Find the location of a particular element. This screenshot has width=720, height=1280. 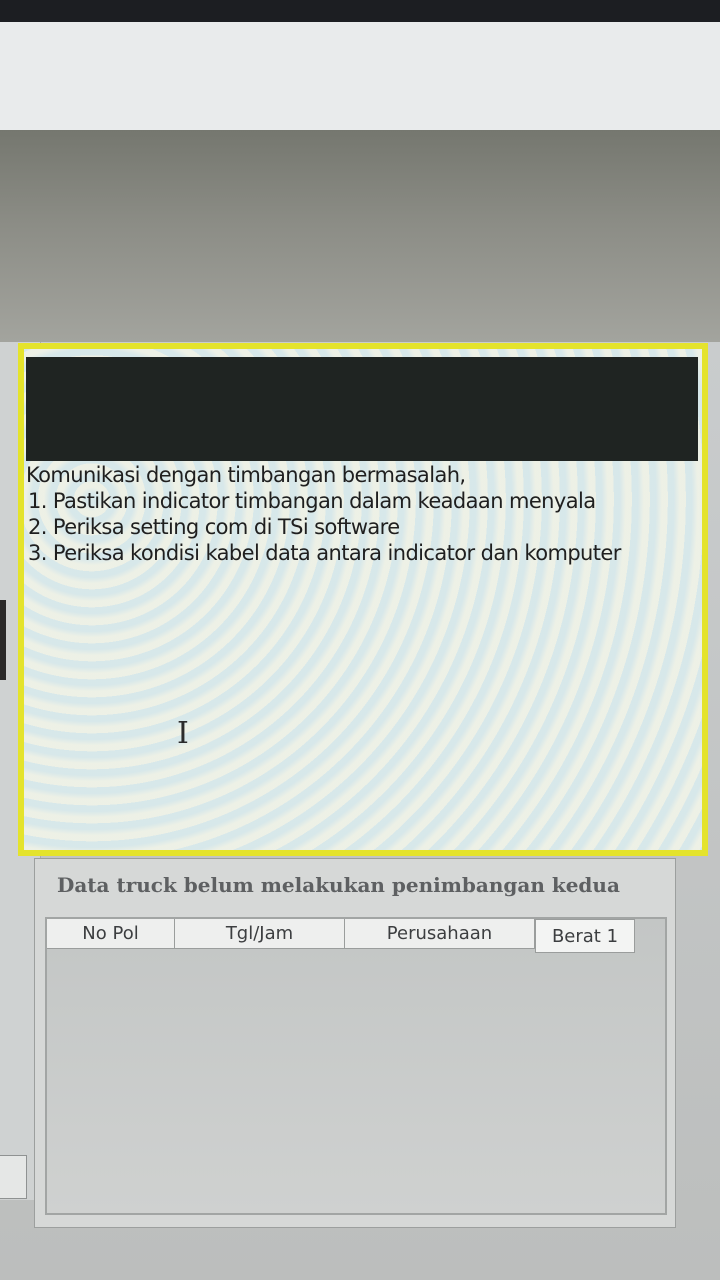

column-header-perusahaan: Perusahaan is located at coordinates (440, 934).